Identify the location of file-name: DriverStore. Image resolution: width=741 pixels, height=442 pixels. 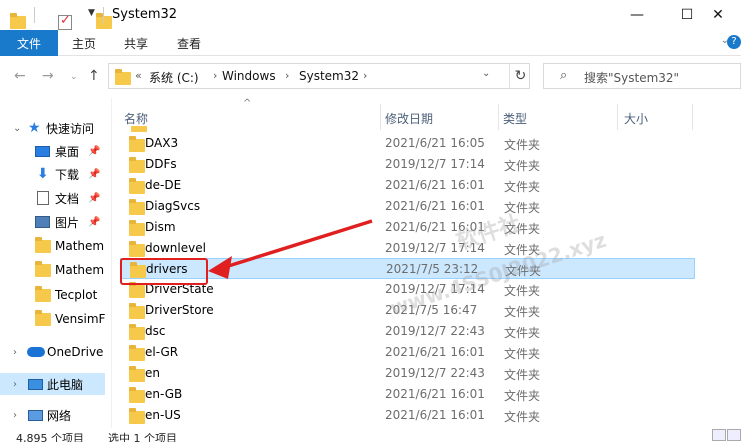
(179, 310).